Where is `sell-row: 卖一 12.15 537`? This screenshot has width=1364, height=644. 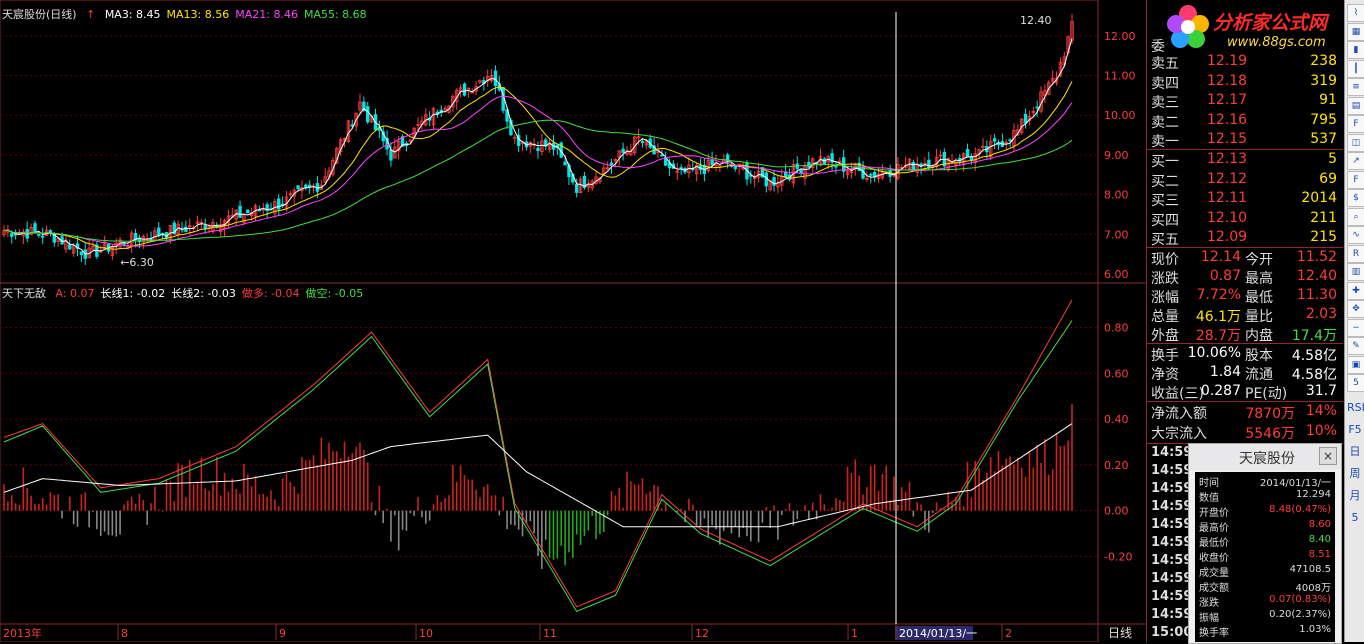 sell-row: 卖一 12.15 537 is located at coordinates (1245, 140).